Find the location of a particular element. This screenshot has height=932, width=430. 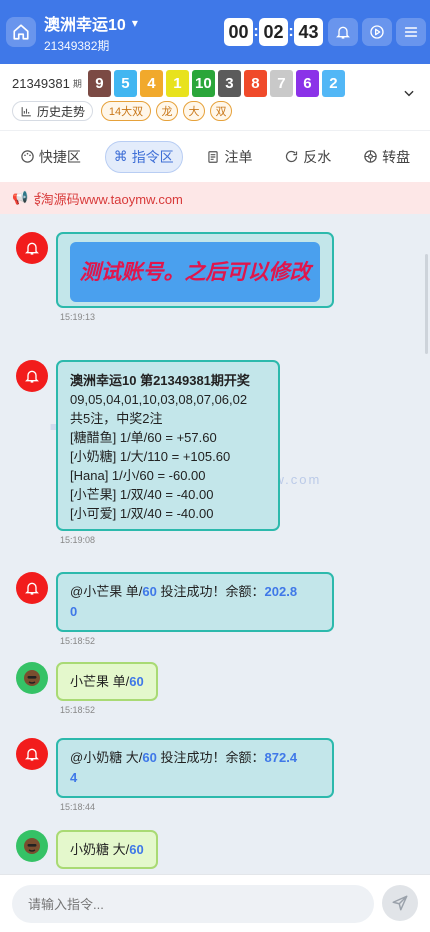

dragon-tag: 龙 is located at coordinates (167, 111).